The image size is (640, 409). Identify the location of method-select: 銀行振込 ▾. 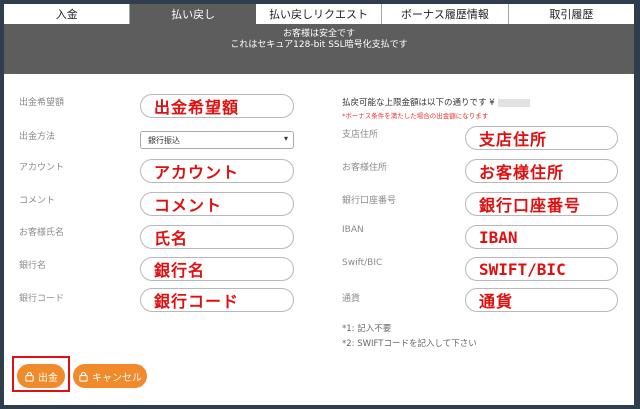
(217, 140).